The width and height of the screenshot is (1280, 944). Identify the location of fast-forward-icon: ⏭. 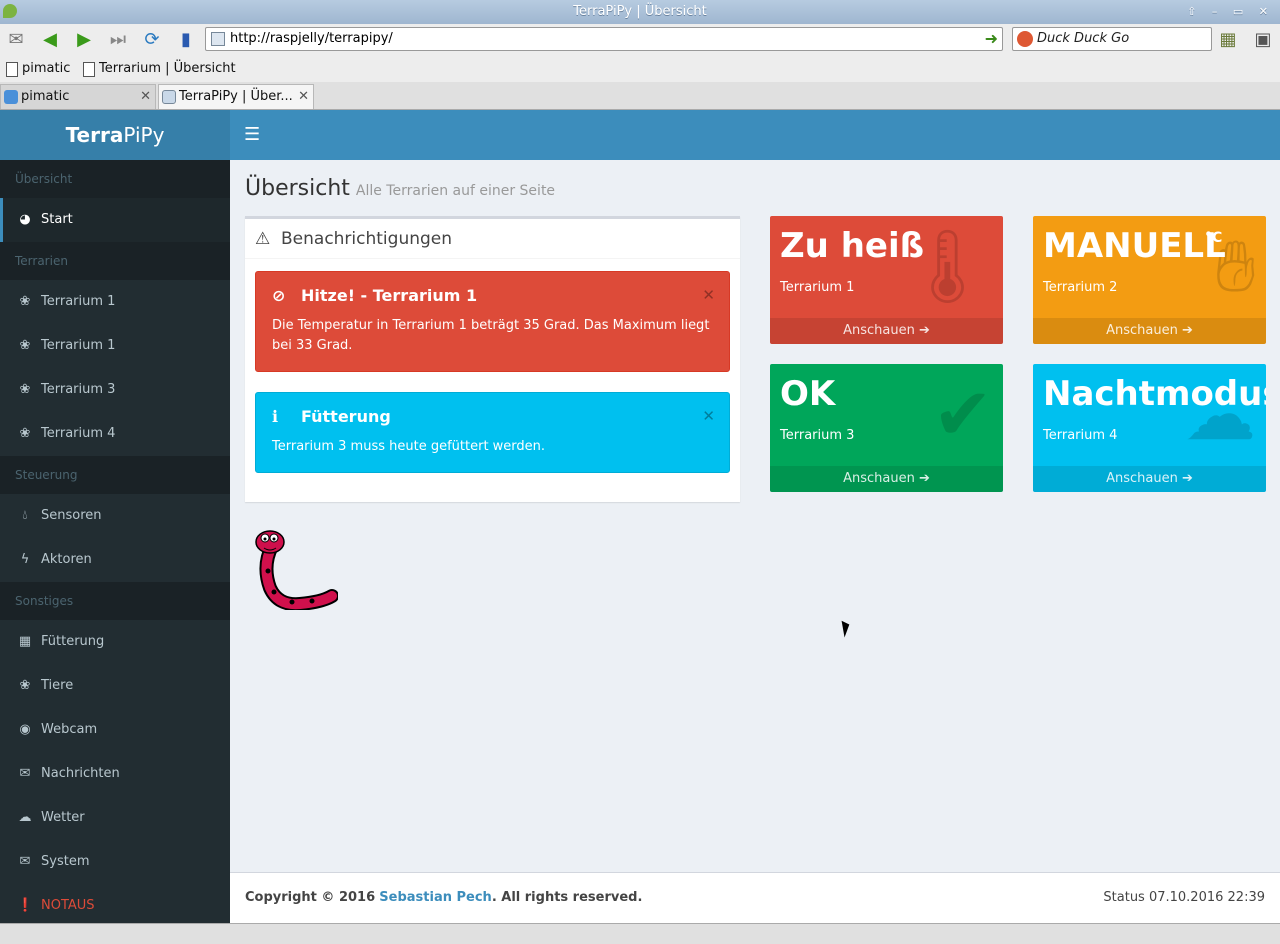
(118, 40).